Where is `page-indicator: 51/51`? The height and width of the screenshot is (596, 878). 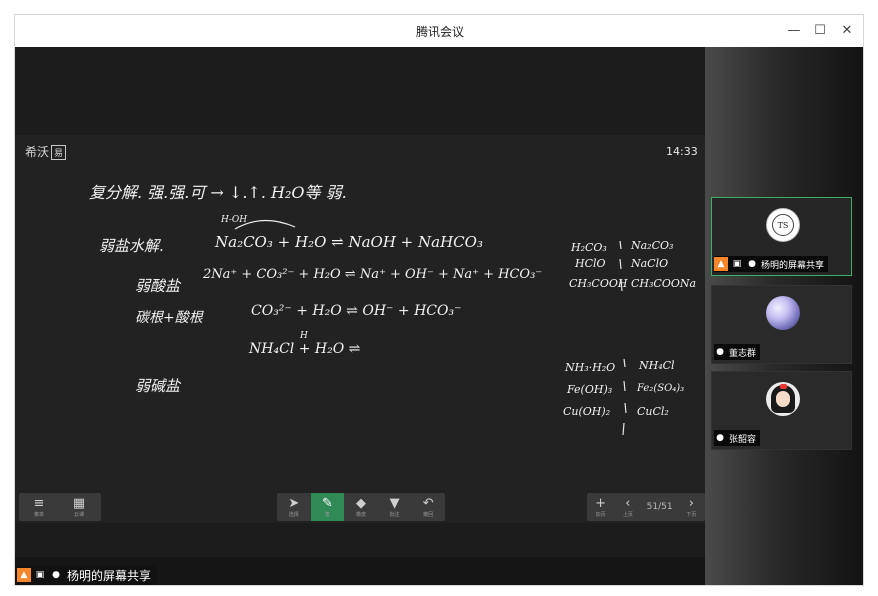 page-indicator: 51/51 is located at coordinates (659, 507).